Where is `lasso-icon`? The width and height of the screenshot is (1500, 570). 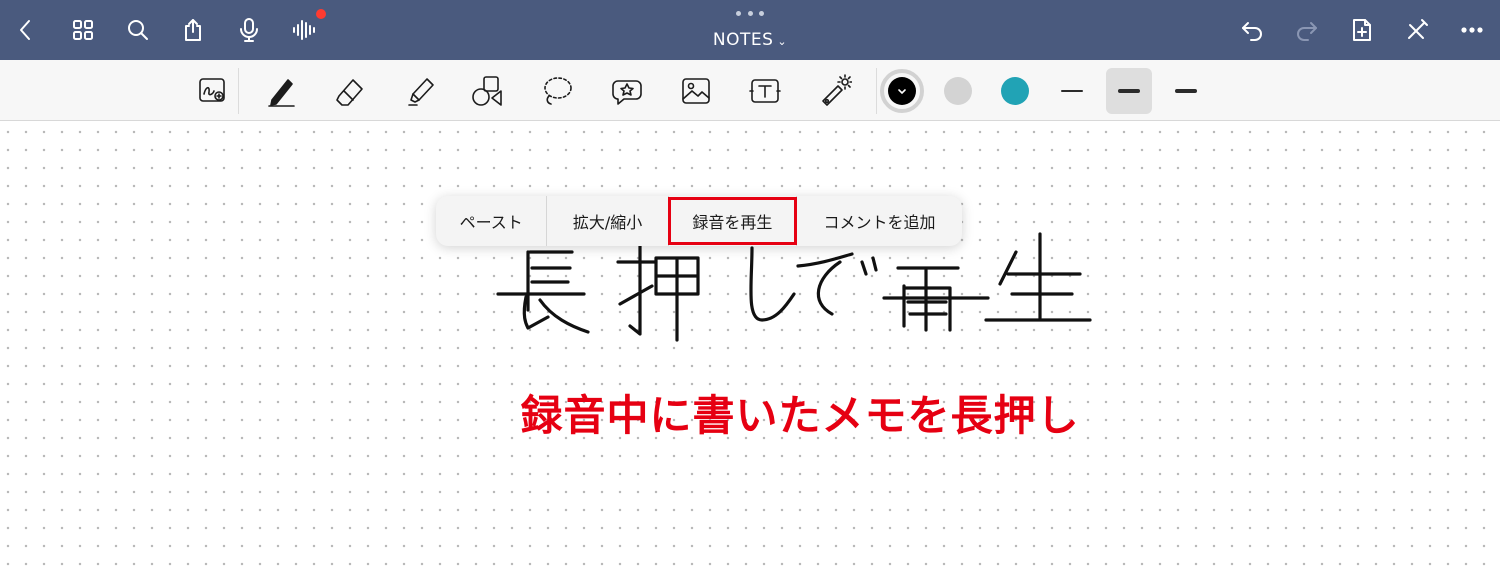
lasso-icon is located at coordinates (557, 91).